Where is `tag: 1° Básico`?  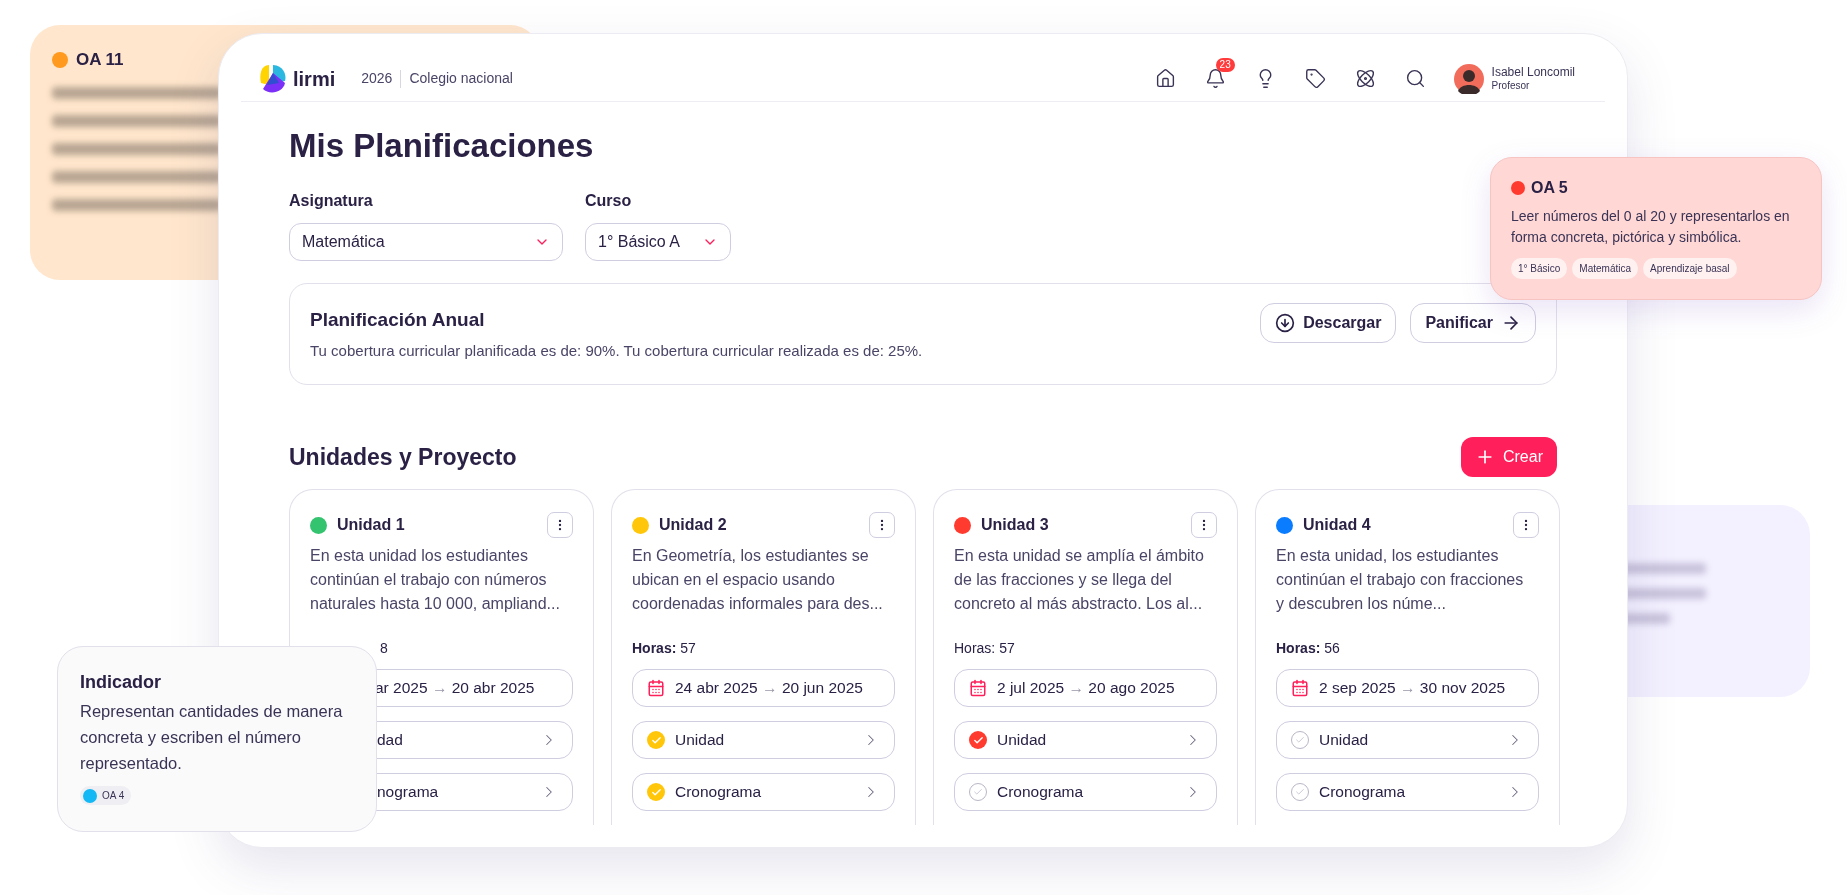
tag: 1° Básico is located at coordinates (1539, 268).